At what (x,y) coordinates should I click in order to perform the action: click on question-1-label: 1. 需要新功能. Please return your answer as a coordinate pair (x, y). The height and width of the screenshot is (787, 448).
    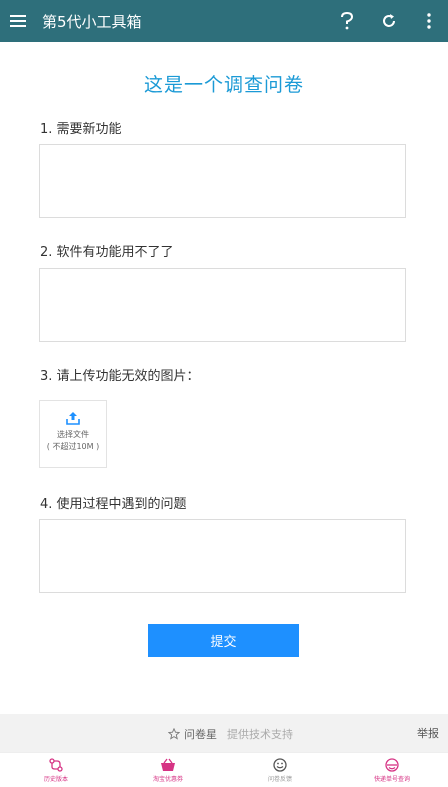
    Looking at the image, I should click on (81, 129).